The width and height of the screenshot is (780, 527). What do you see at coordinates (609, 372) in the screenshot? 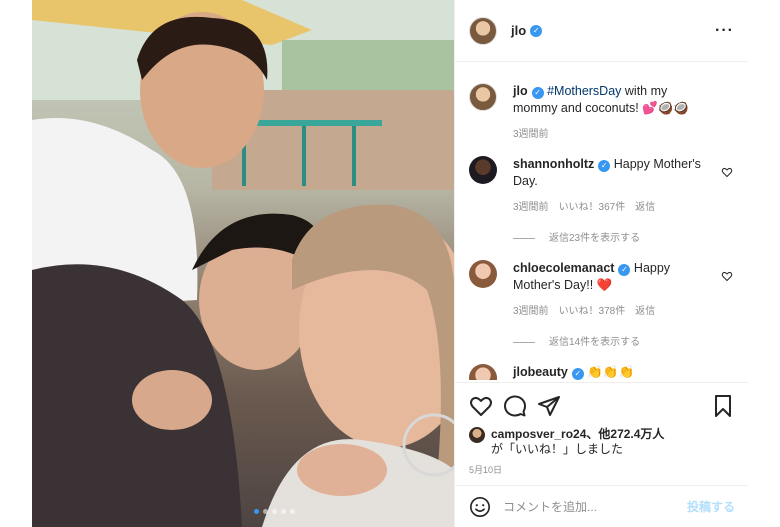
I see `comment-text: 👏👏👏` at bounding box center [609, 372].